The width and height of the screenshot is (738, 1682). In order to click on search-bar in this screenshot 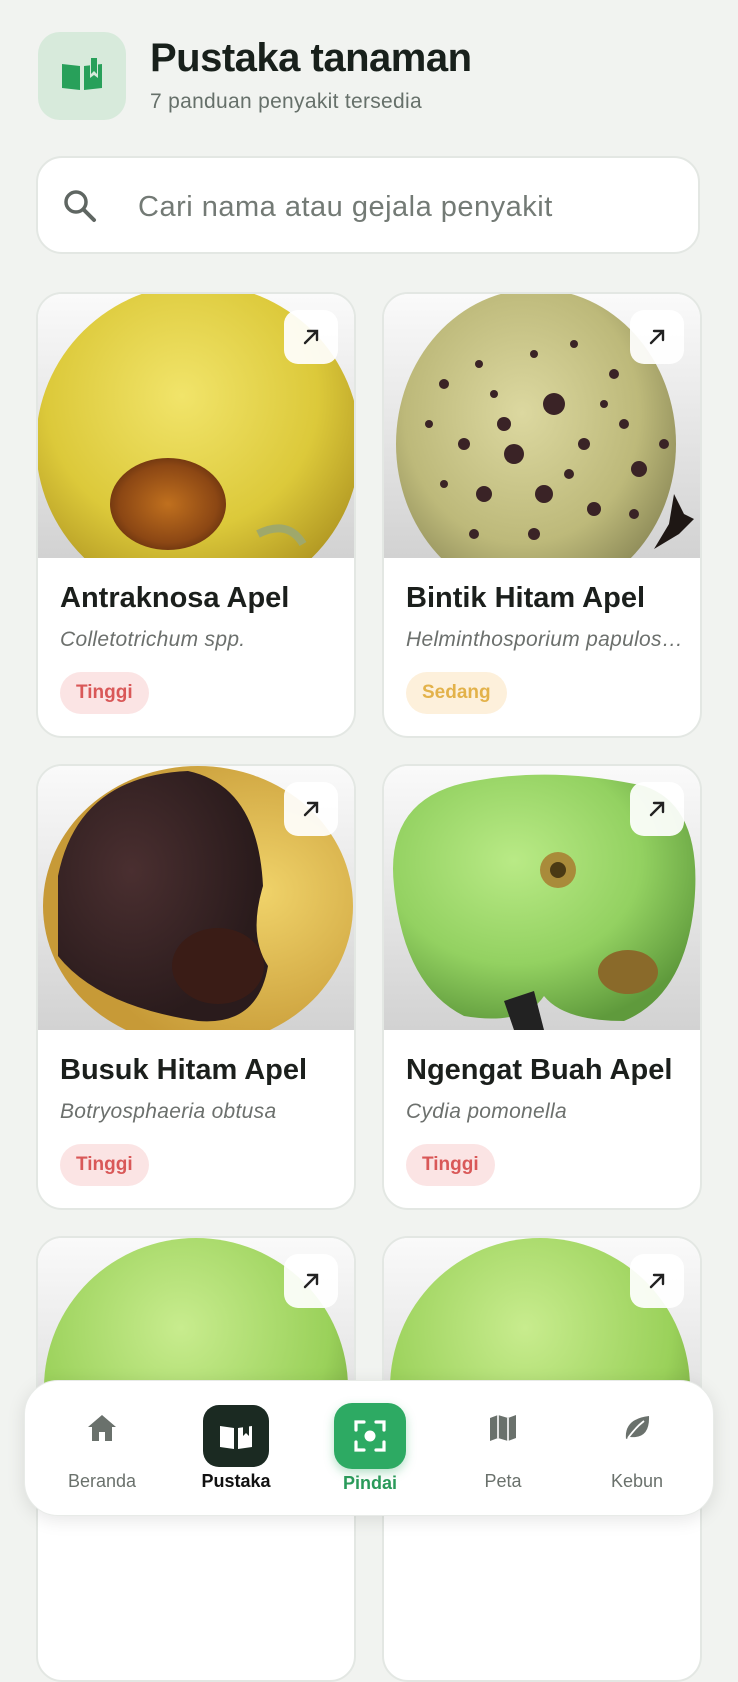, I will do `click(368, 205)`.